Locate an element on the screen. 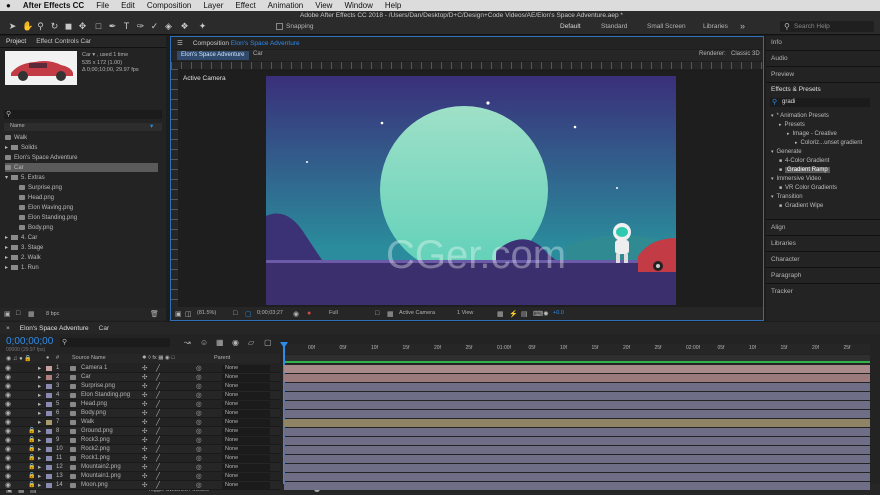 The width and height of the screenshot is (880, 495). exposure-icon: ✹ is located at coordinates (546, 314).